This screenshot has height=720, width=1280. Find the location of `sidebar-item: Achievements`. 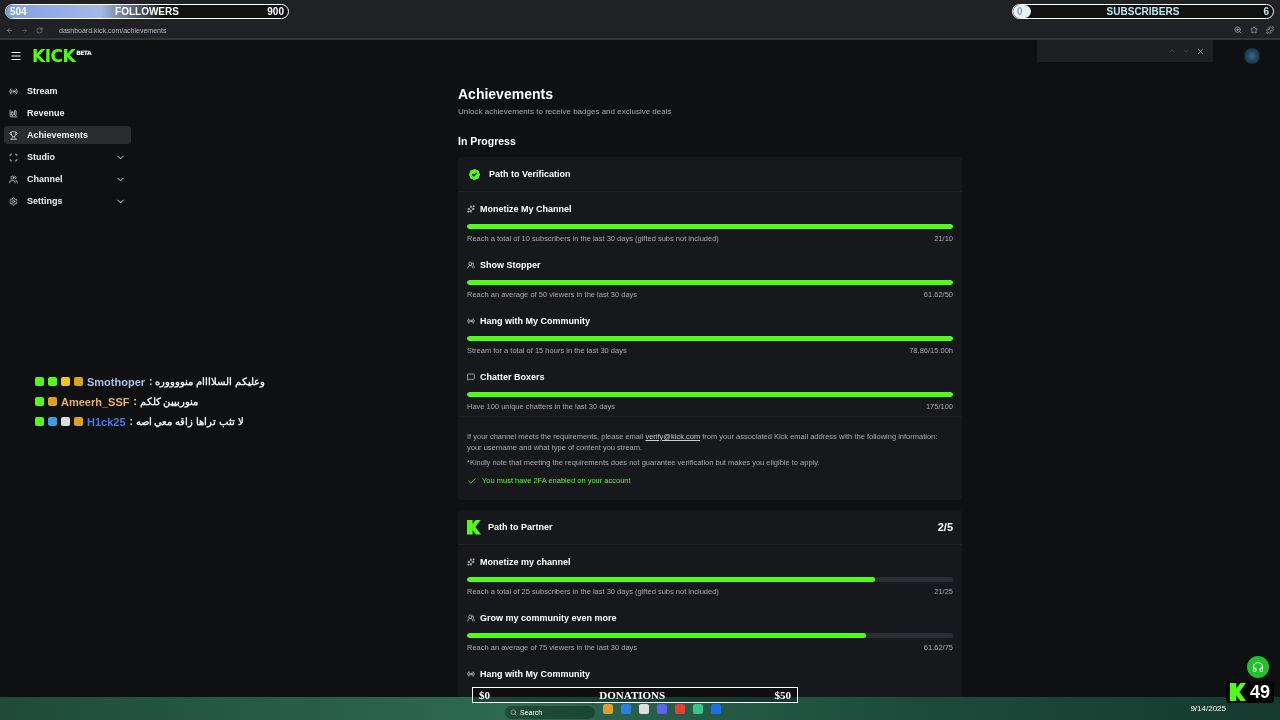

sidebar-item: Achievements is located at coordinates (67, 135).